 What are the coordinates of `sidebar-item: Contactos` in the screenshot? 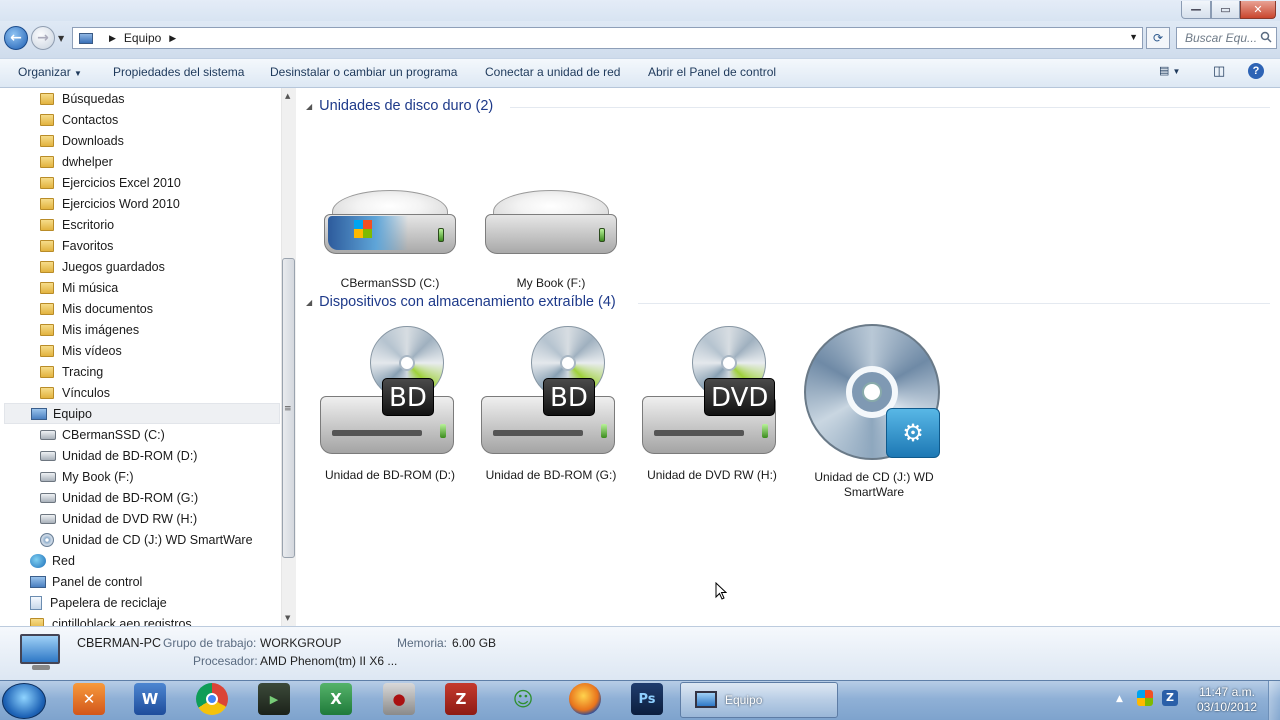 It's located at (79, 119).